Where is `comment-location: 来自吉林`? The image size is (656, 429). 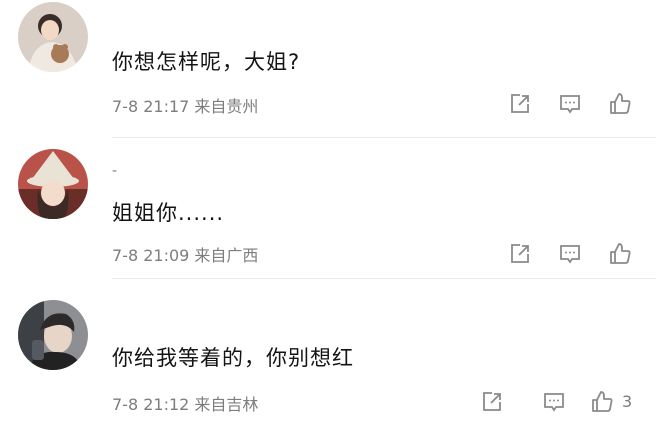 comment-location: 来自吉林 is located at coordinates (226, 404).